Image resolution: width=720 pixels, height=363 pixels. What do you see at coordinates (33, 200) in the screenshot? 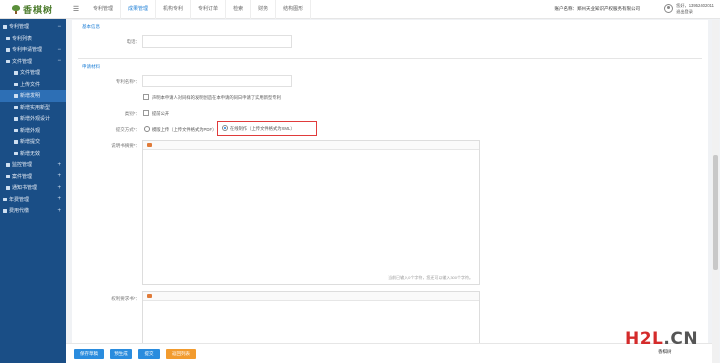
I see `sidebar-item: 年费管理 +` at bounding box center [33, 200].